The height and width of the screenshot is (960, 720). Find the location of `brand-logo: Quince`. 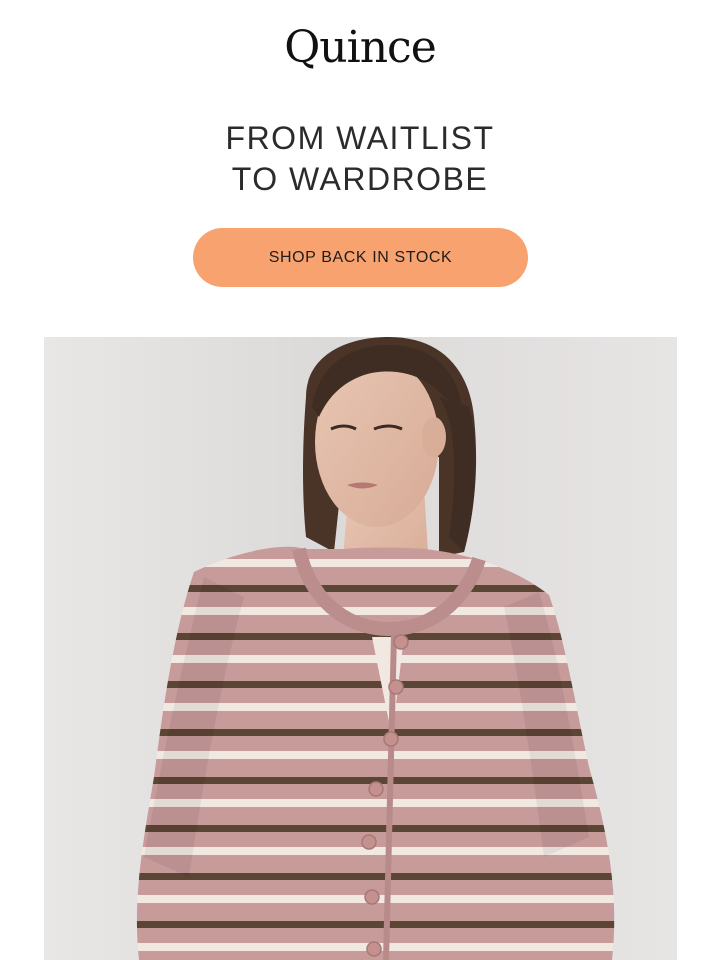

brand-logo: Quince is located at coordinates (360, 47).